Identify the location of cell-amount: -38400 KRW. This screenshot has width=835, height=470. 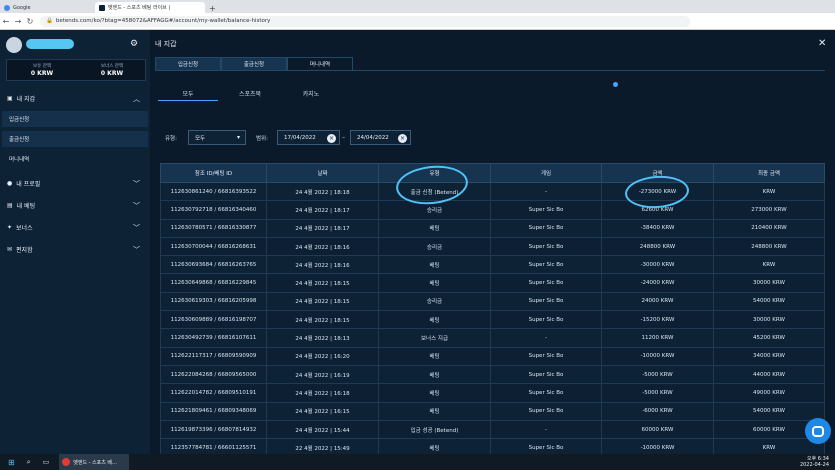
(657, 228).